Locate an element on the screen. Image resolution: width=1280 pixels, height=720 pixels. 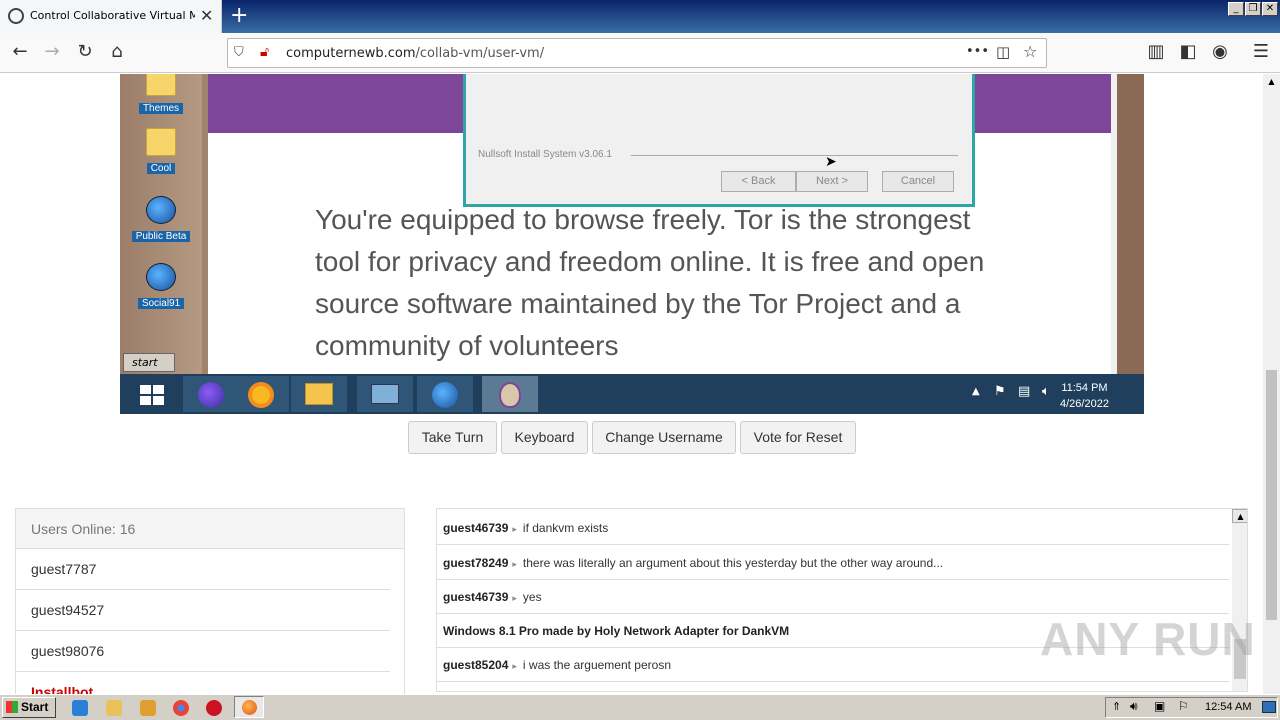
host-clock: 12:54 AM is located at coordinates (1228, 707).